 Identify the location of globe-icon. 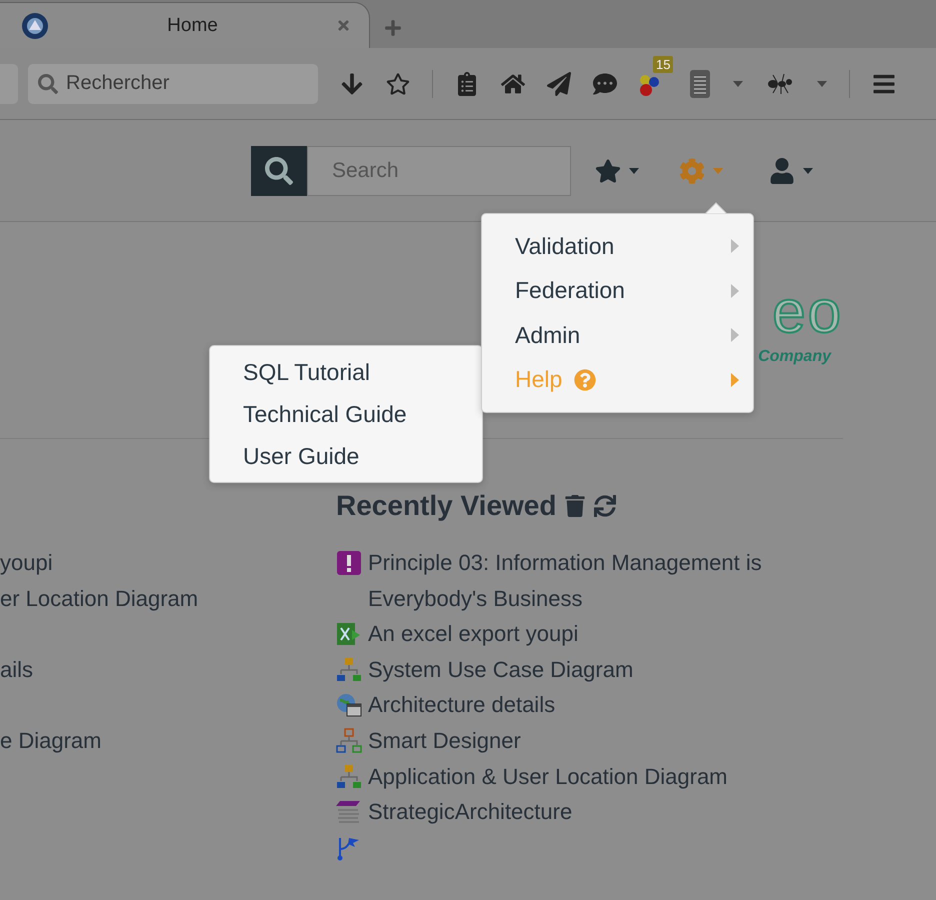
(35, 26).